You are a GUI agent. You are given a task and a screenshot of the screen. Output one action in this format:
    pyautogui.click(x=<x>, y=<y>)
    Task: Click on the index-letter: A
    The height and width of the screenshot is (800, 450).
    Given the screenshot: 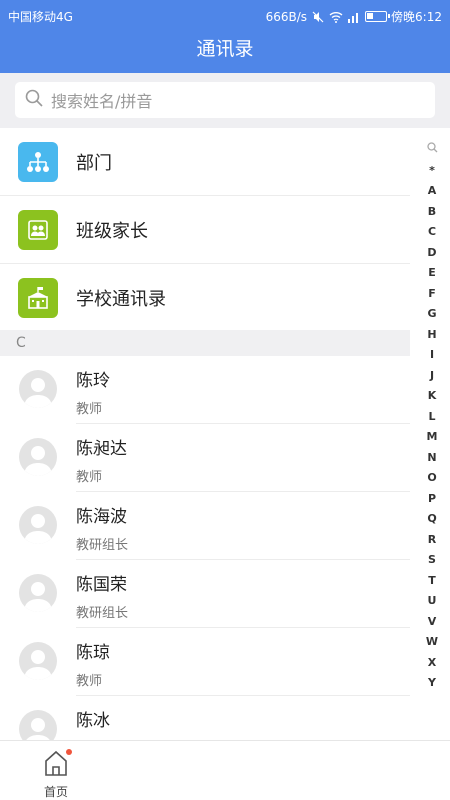 What is the action you would take?
    pyautogui.click(x=432, y=191)
    